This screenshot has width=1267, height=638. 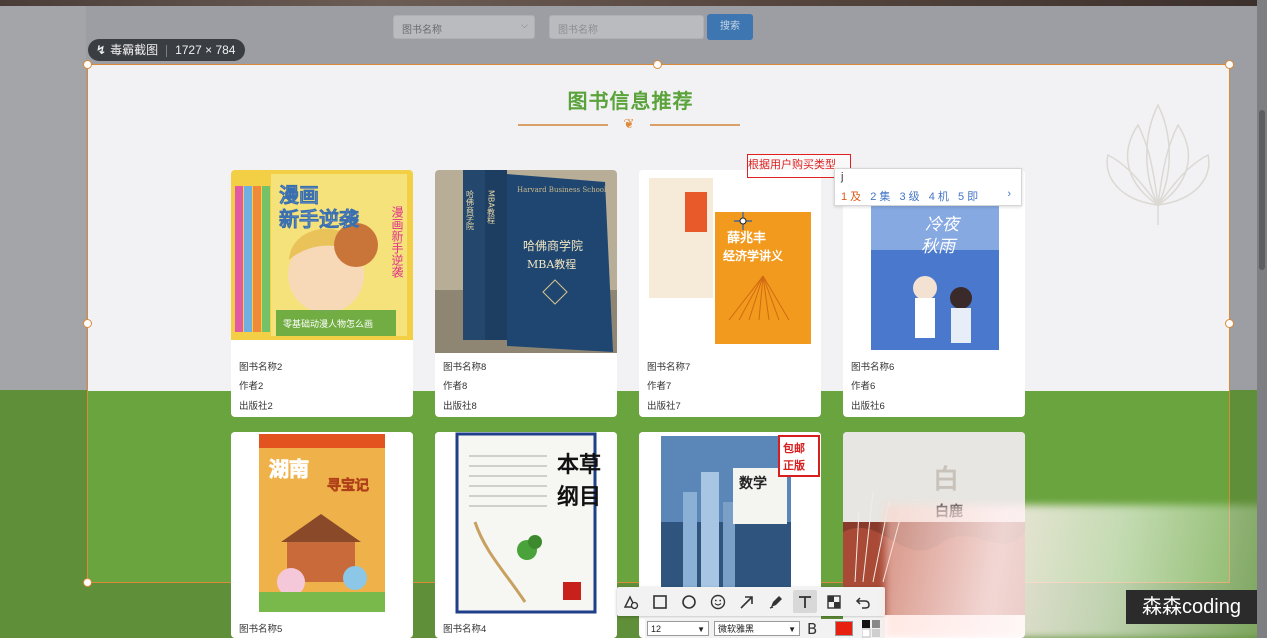 I want to click on scrollbar-track, so click(x=1262, y=319).